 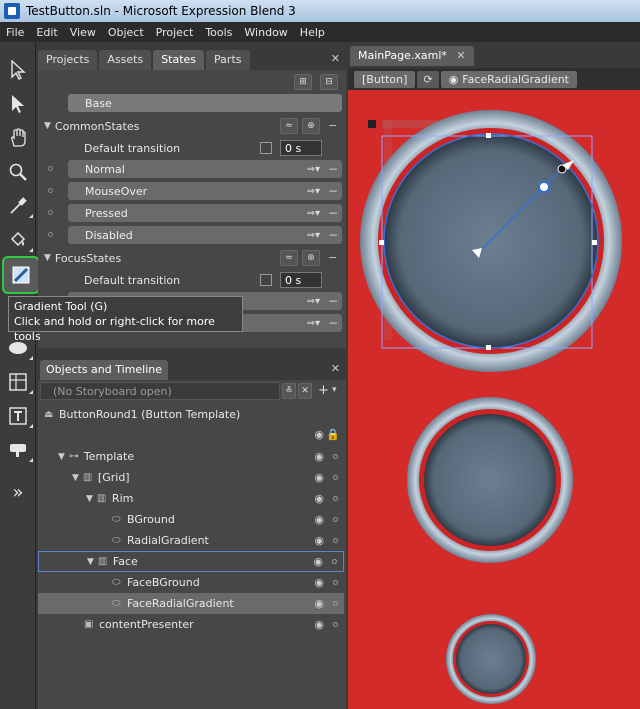 I want to click on gradient-tool-icon, so click(x=21, y=275).